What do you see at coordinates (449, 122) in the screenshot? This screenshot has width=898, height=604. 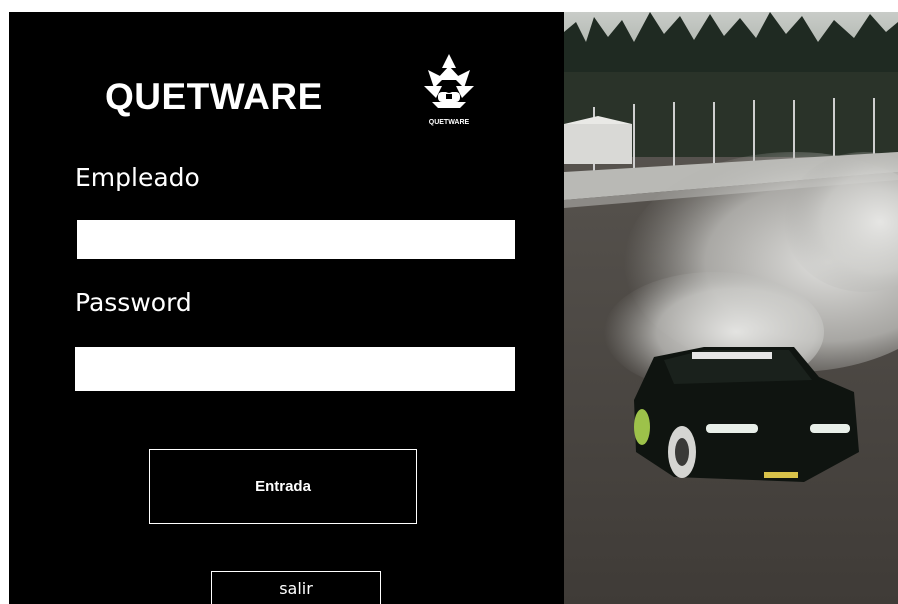 I see `logo-caption: QUETWARE` at bounding box center [449, 122].